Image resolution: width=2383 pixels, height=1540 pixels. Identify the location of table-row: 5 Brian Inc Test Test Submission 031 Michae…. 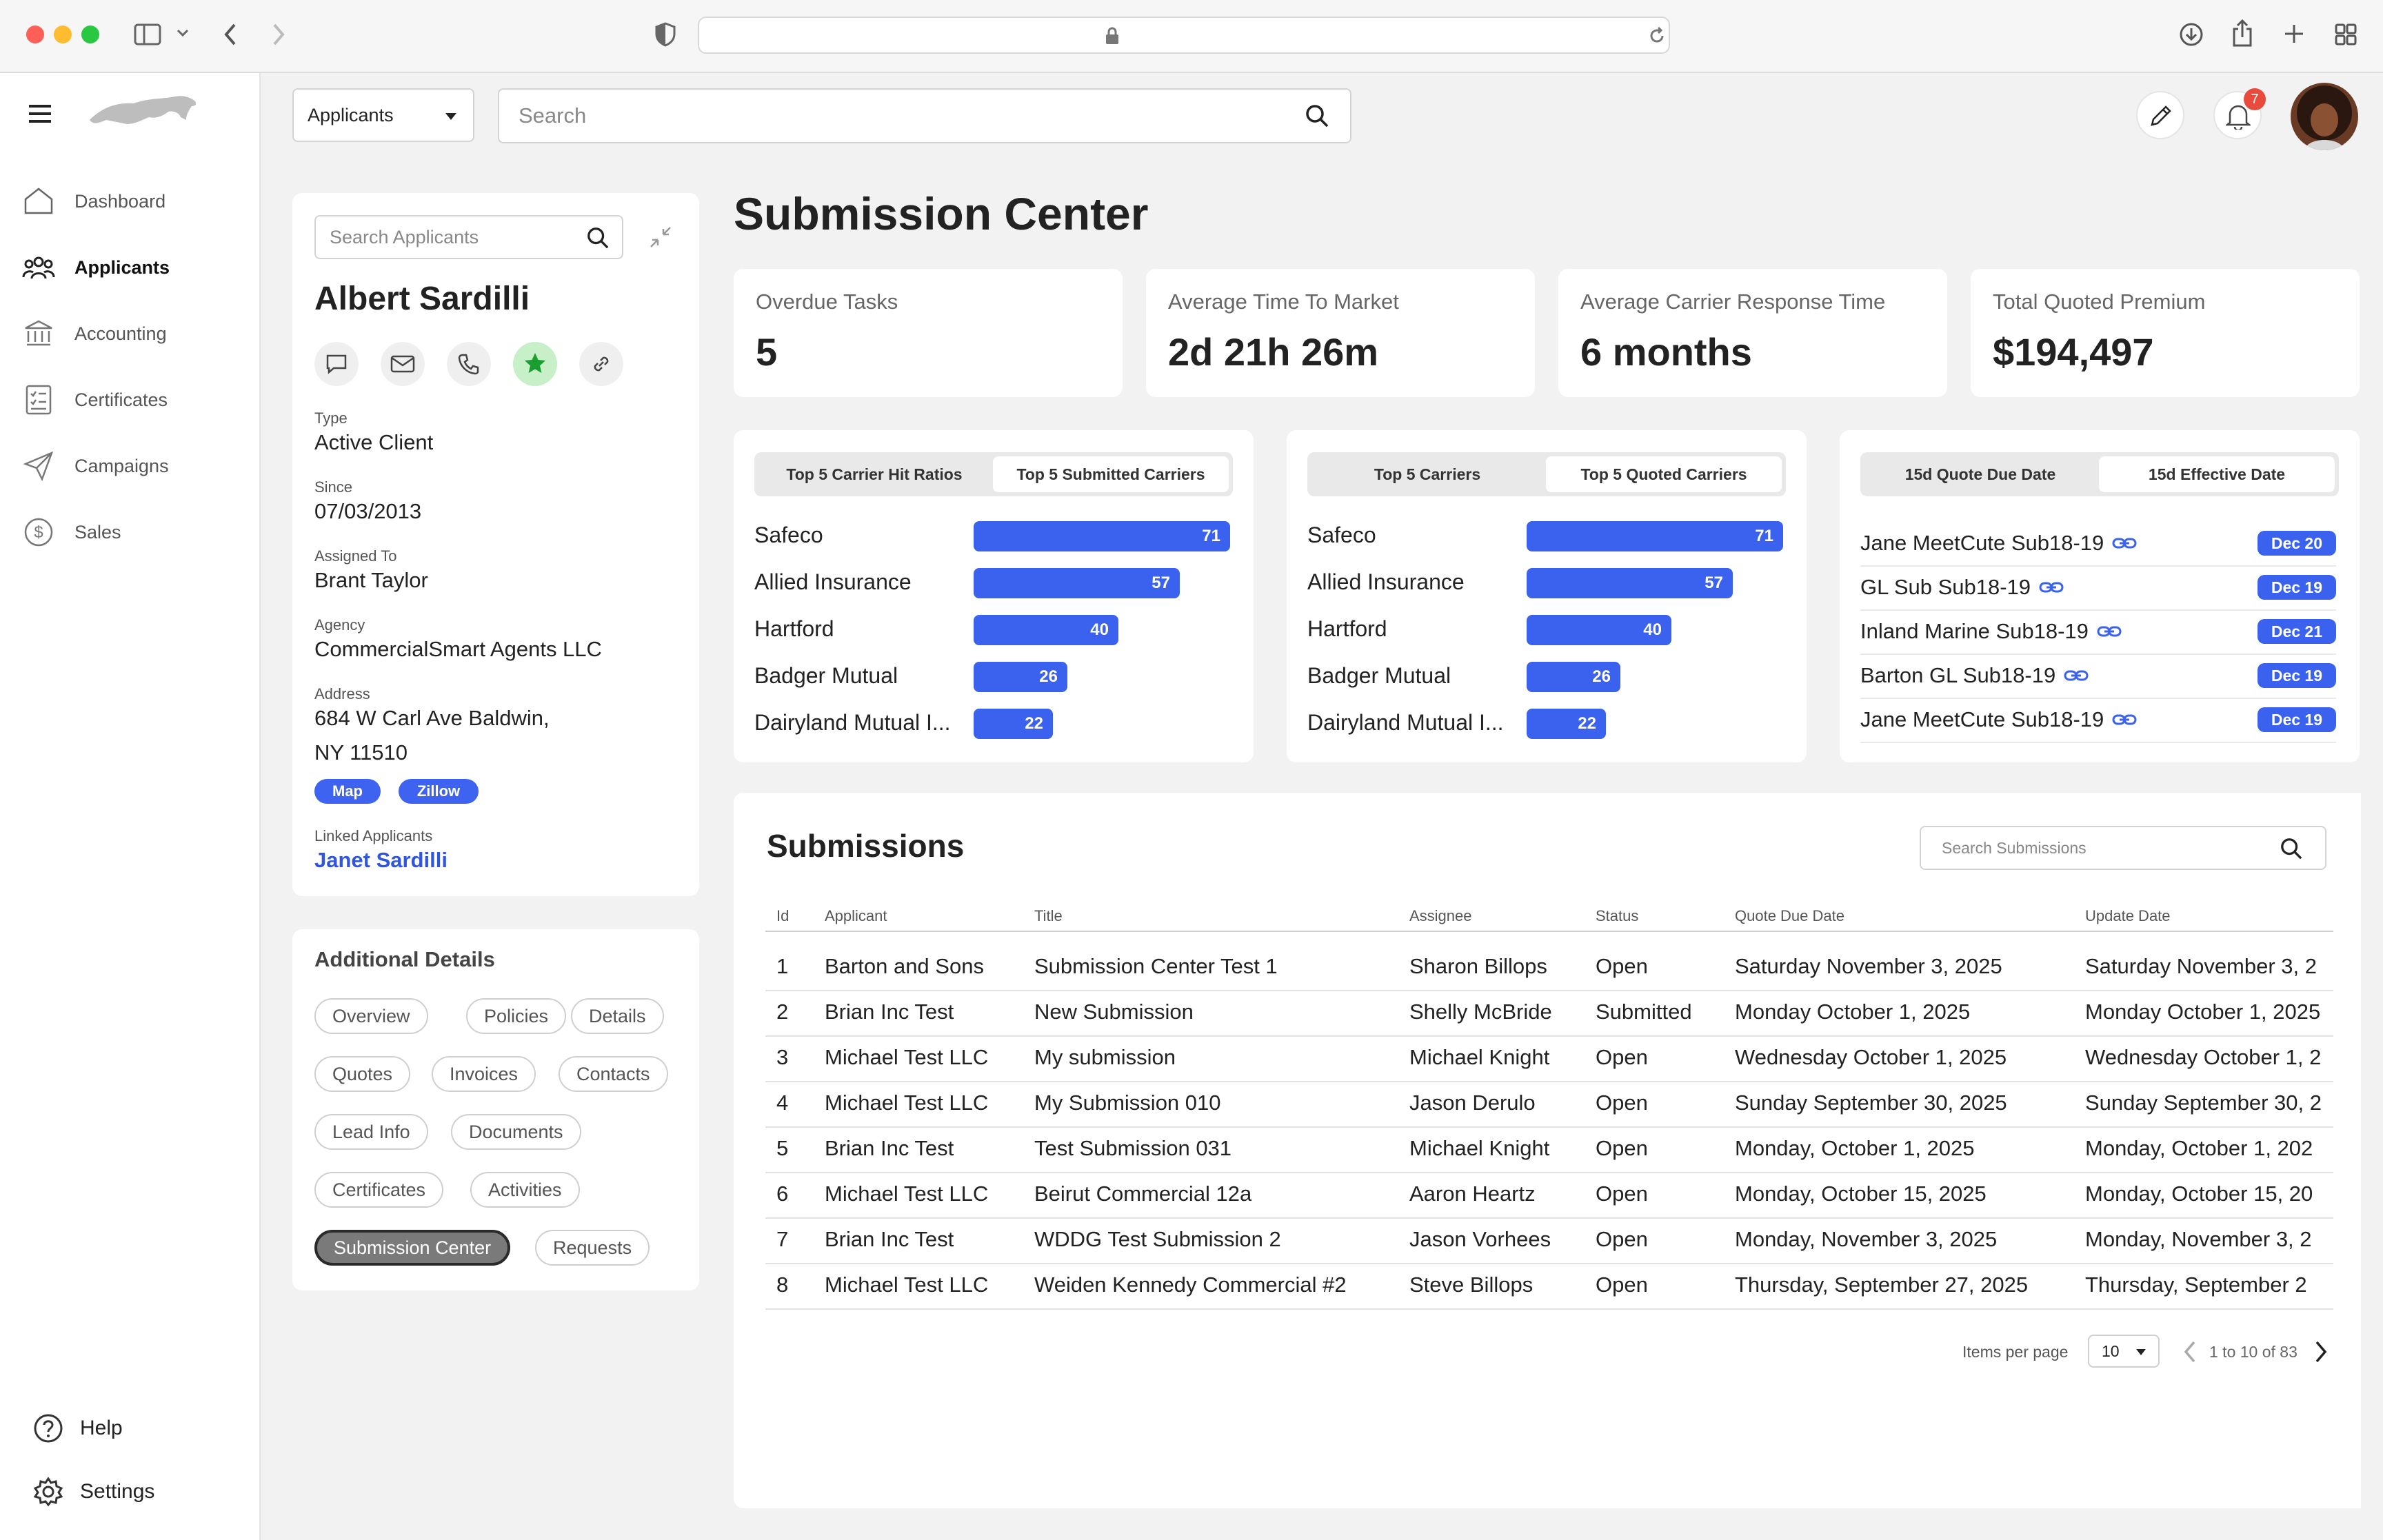
(1549, 1150).